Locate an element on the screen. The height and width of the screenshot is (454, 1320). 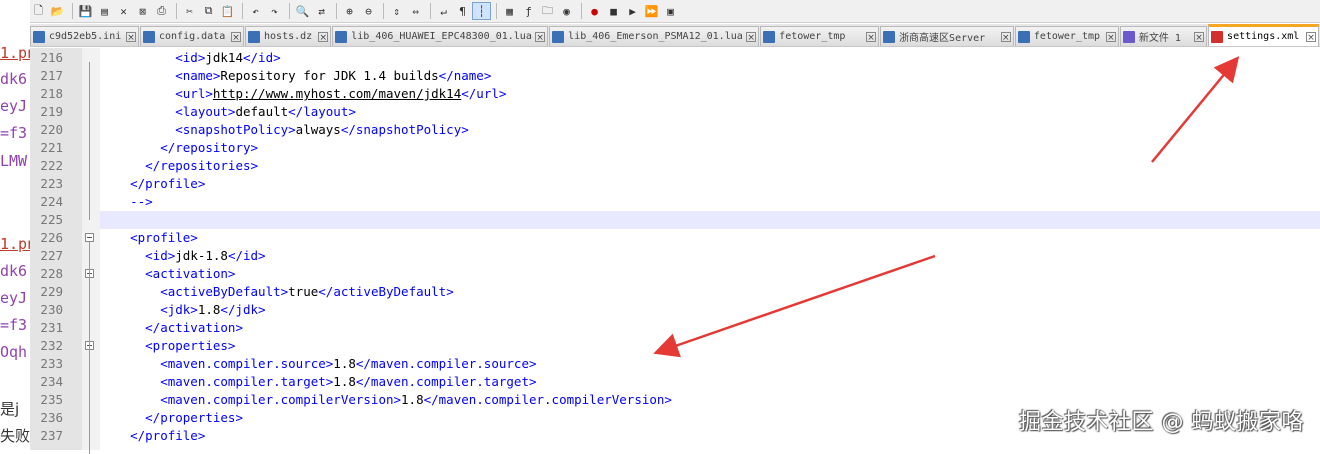
tab-4: lib_406_Emerson_PSMA12_01.lua × is located at coordinates (654, 36).